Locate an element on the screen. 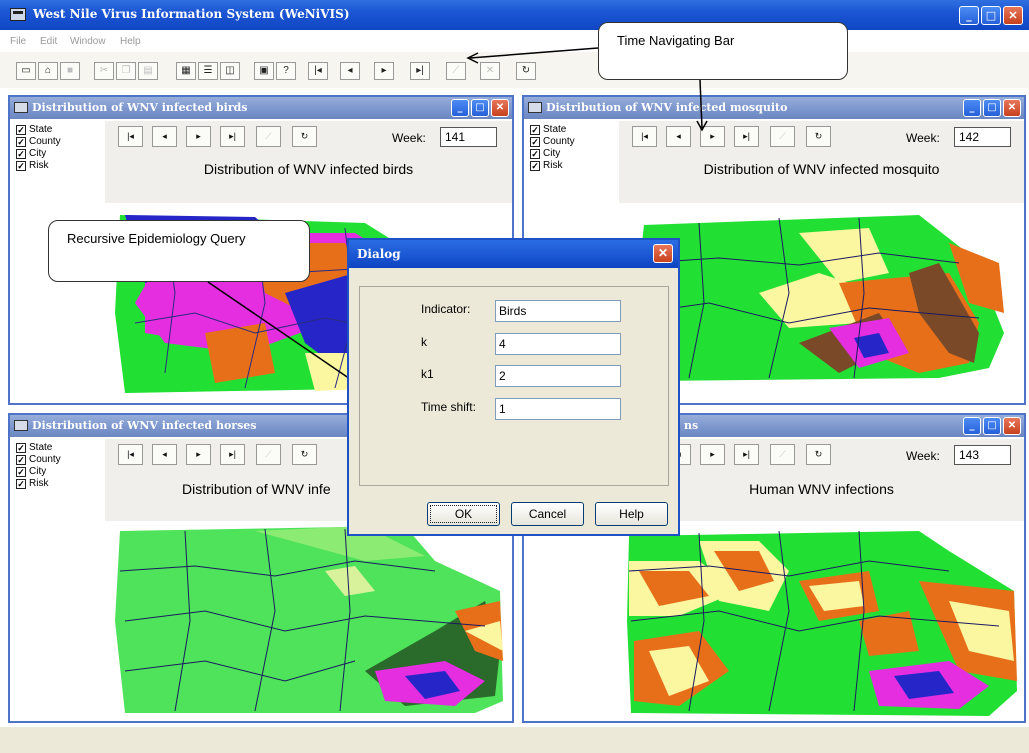  time-shift-label: Time shift: is located at coordinates (448, 407).